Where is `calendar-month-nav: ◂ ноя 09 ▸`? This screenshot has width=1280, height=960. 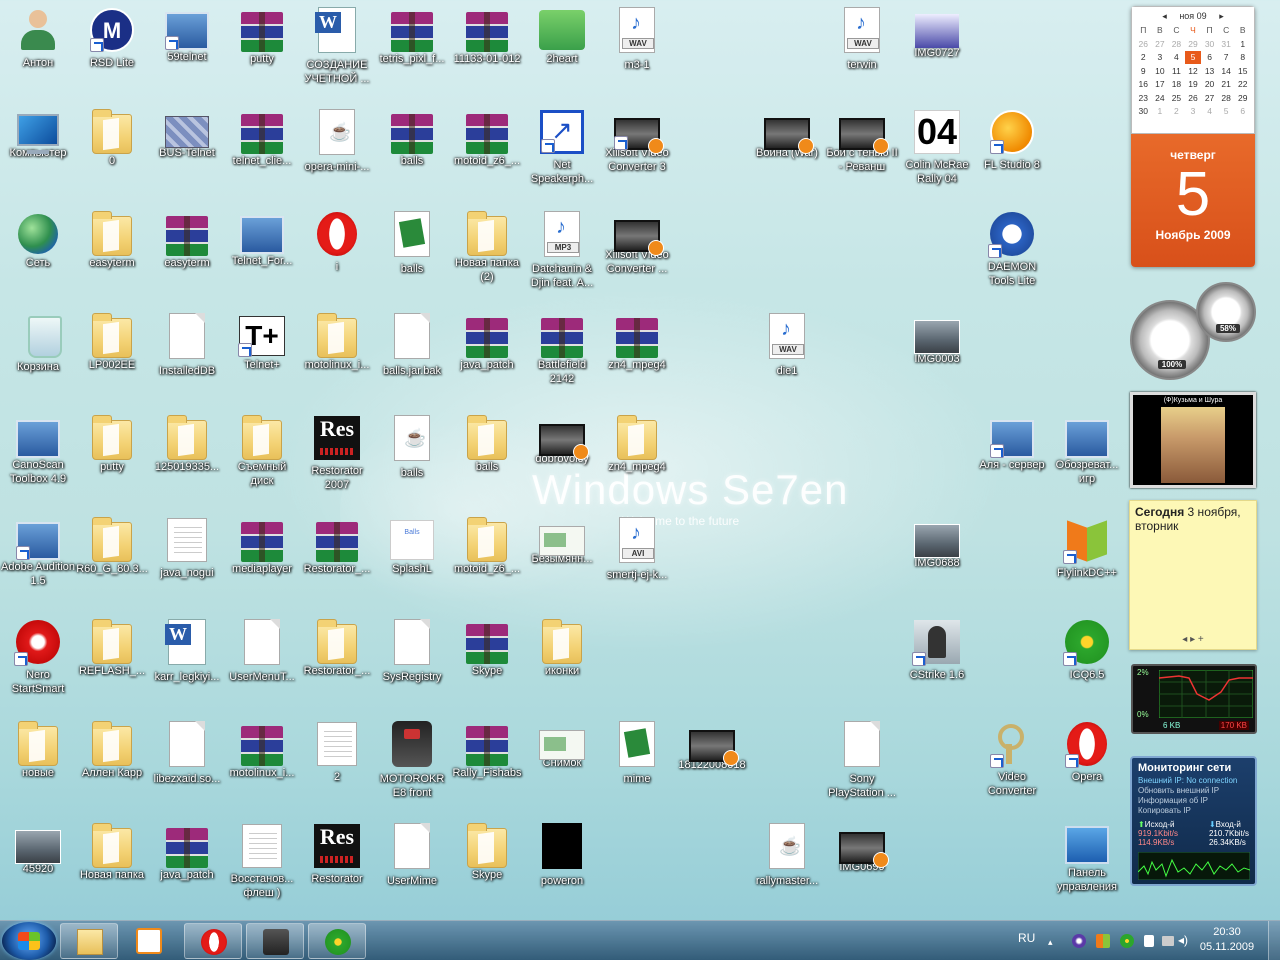
calendar-month-nav: ◂ ноя 09 ▸ is located at coordinates (1193, 16).